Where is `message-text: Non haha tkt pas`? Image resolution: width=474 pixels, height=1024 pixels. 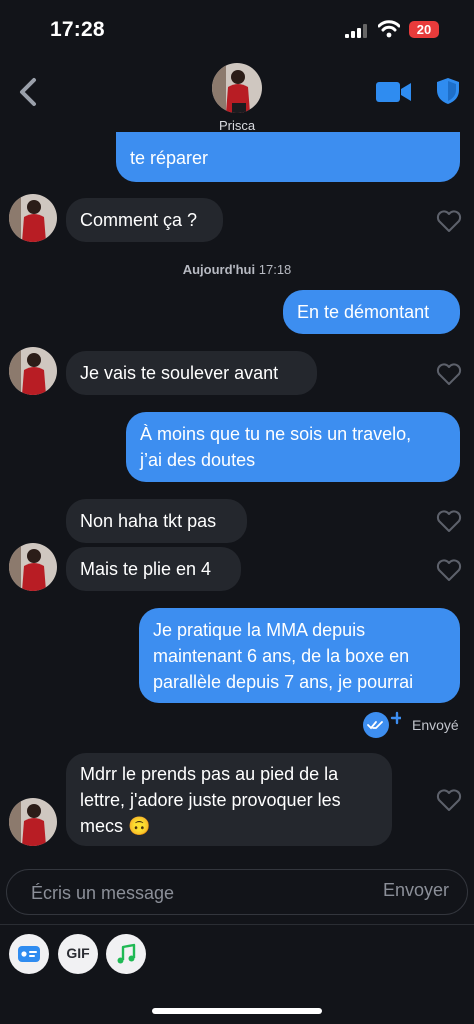 message-text: Non haha tkt pas is located at coordinates (148, 521).